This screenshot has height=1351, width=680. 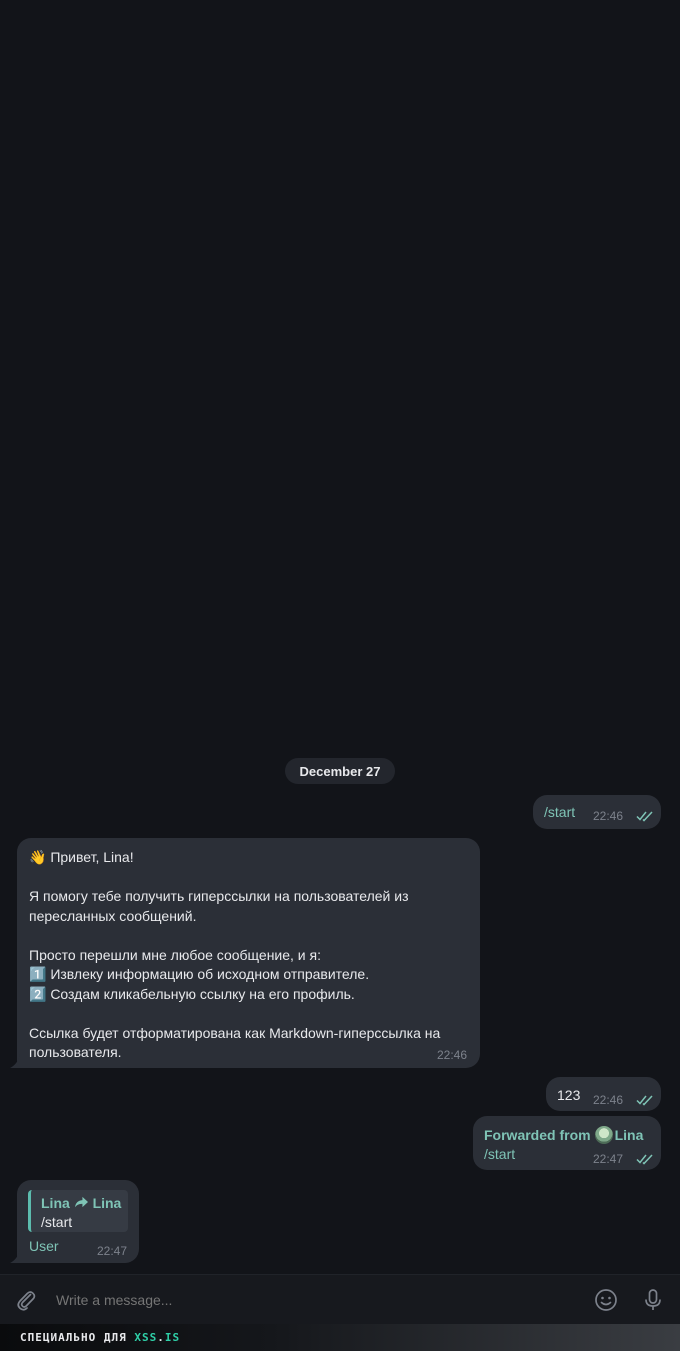 What do you see at coordinates (606, 1300) in the screenshot?
I see `smile-icon` at bounding box center [606, 1300].